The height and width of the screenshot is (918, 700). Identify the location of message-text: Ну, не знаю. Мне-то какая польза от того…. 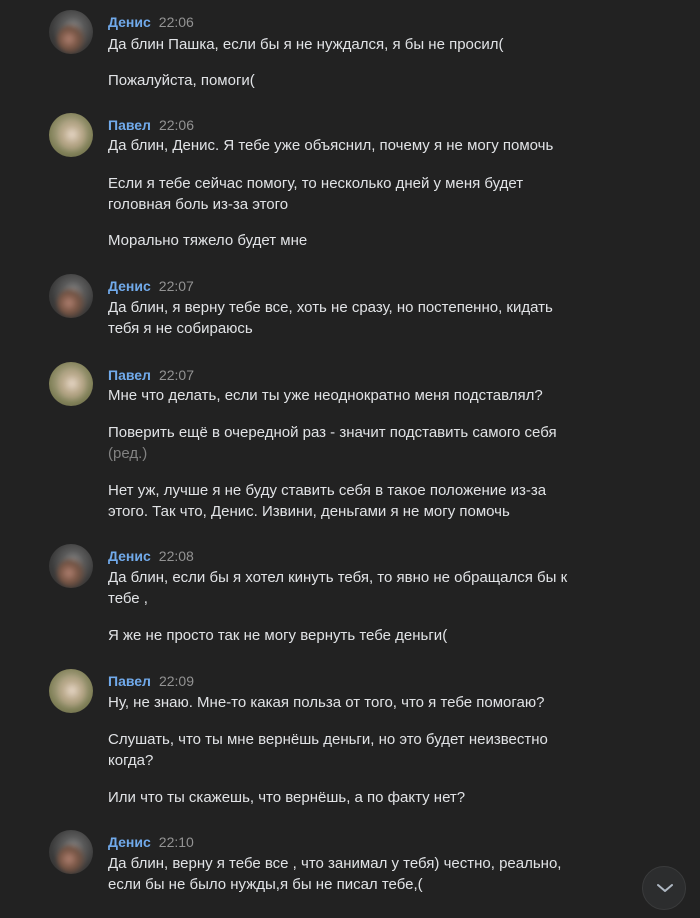
(326, 702).